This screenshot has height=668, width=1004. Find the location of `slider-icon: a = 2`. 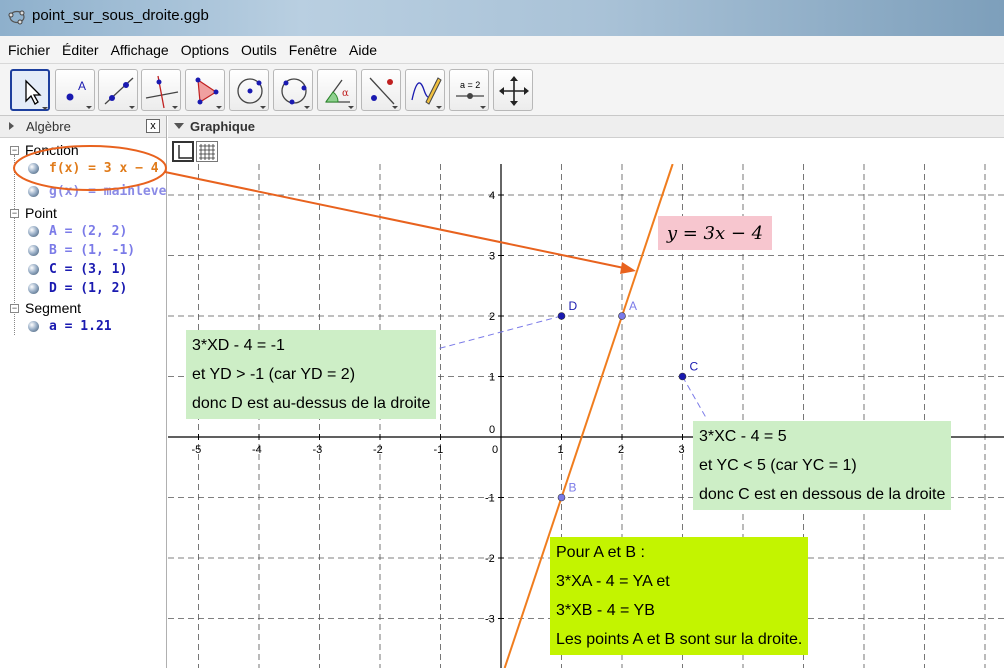

slider-icon: a = 2 is located at coordinates (471, 94).